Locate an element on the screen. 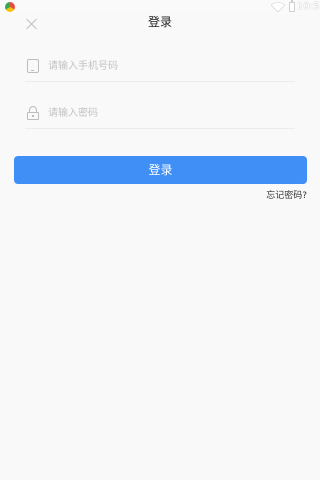 The height and width of the screenshot is (480, 320). status-time: 10:57 is located at coordinates (308, 6).